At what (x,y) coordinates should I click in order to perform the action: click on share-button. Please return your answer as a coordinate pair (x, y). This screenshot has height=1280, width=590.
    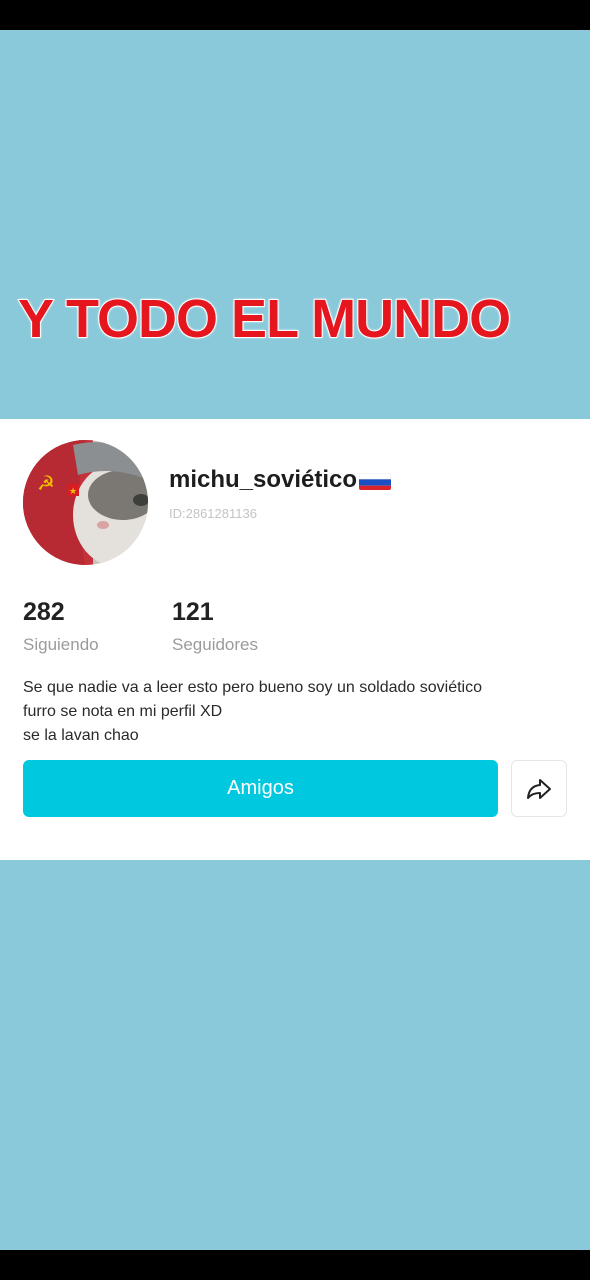
    Looking at the image, I should click on (539, 788).